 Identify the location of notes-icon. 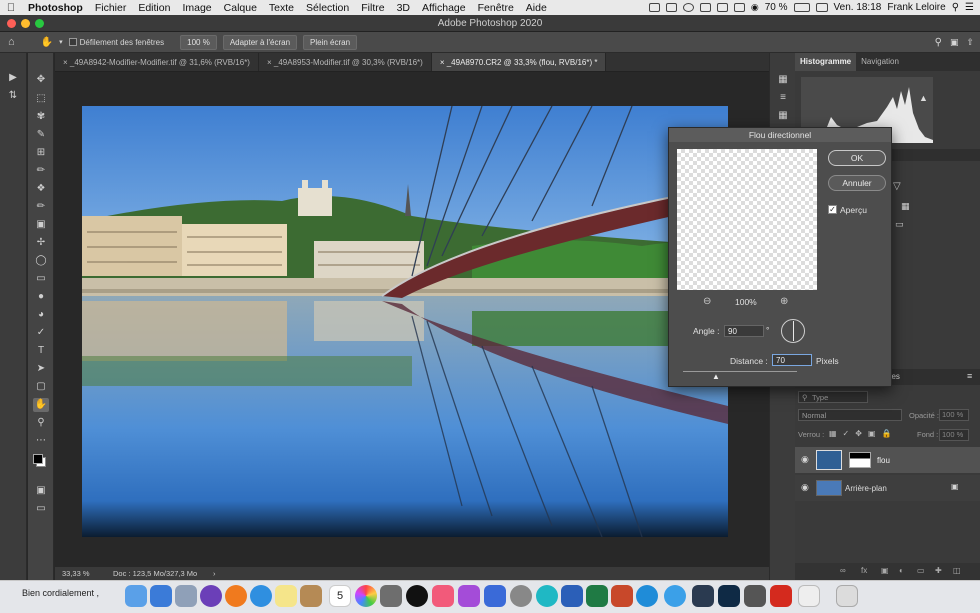
(286, 596).